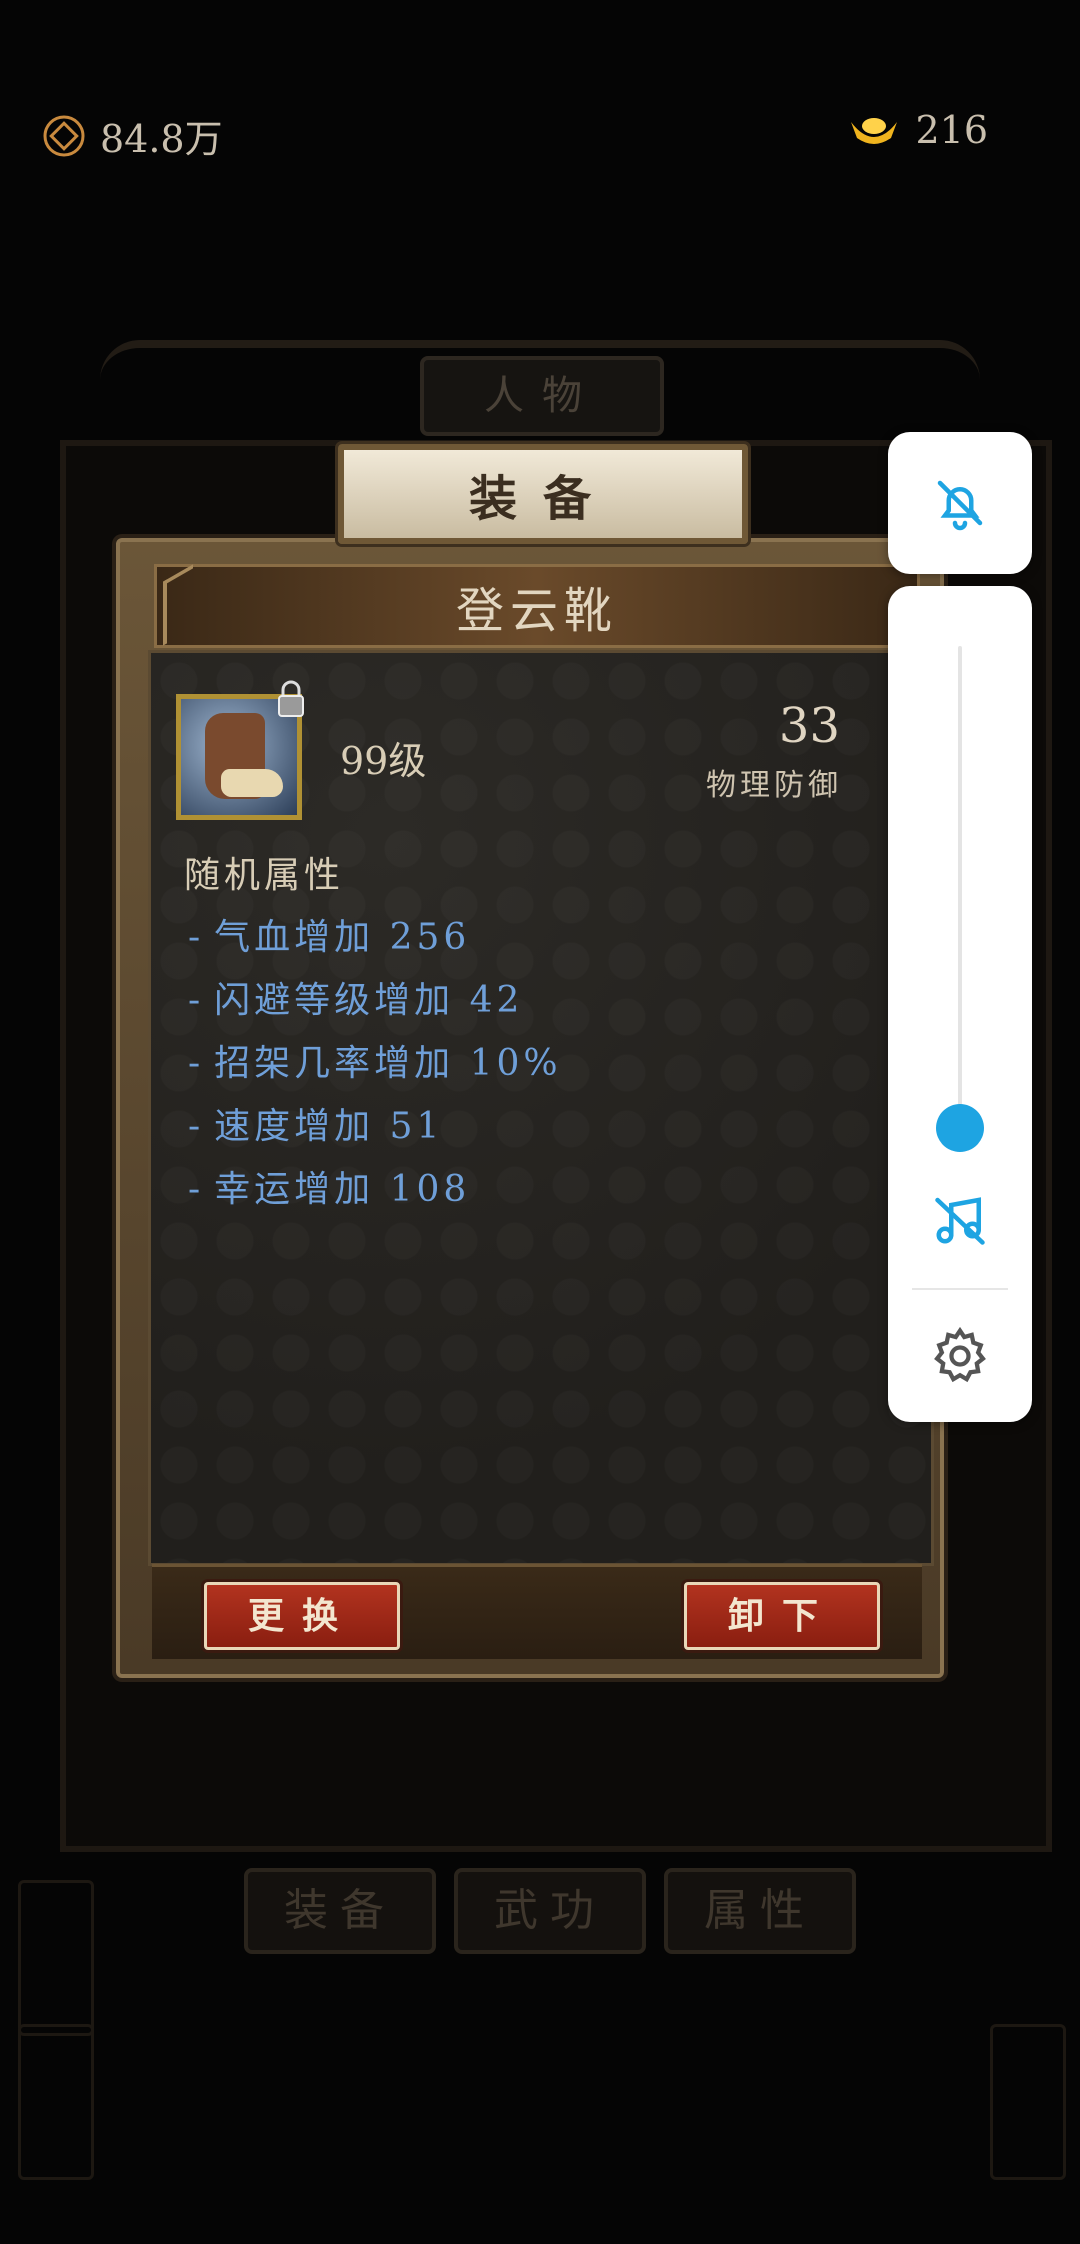 This screenshot has width=1080, height=2244. What do you see at coordinates (960, 1128) in the screenshot?
I see `volume-slider-handle` at bounding box center [960, 1128].